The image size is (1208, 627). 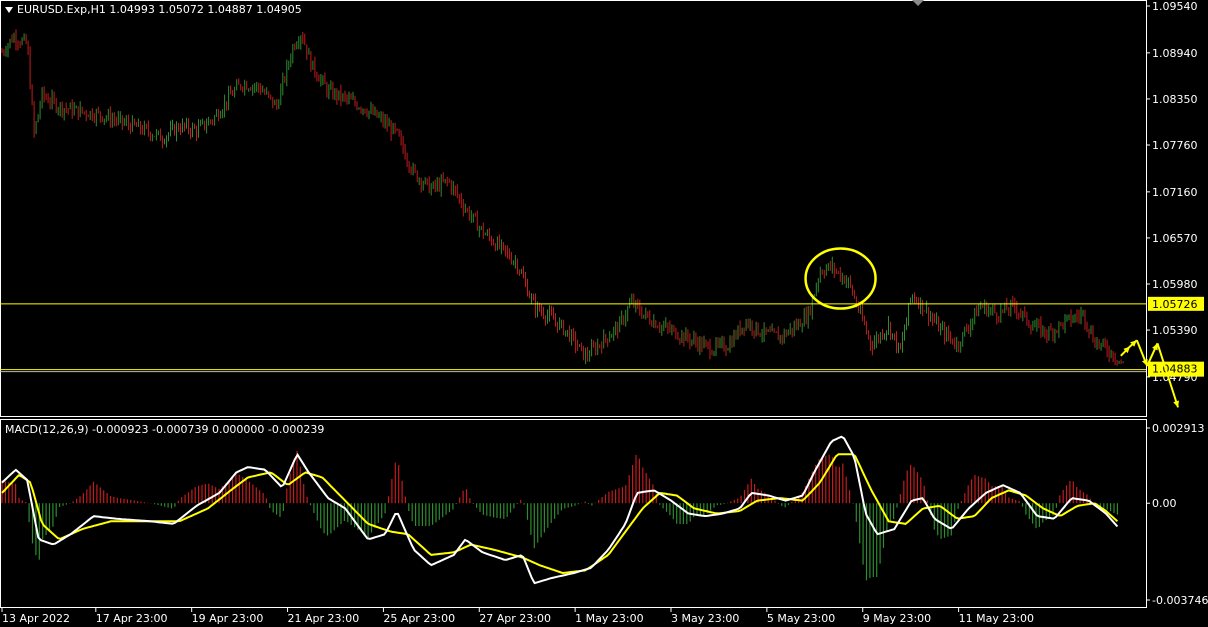 I want to click on time-tick-label: 3 May 23:00, so click(x=705, y=618).